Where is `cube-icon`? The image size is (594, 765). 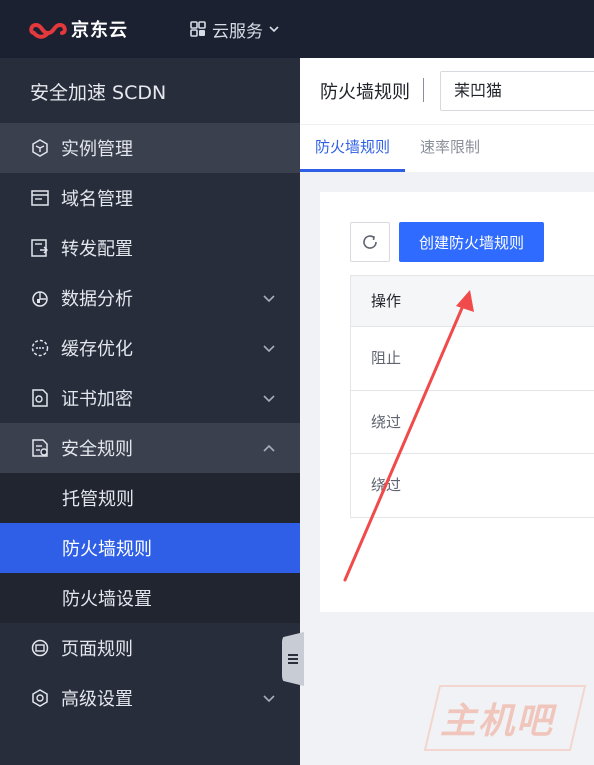
cube-icon is located at coordinates (40, 148).